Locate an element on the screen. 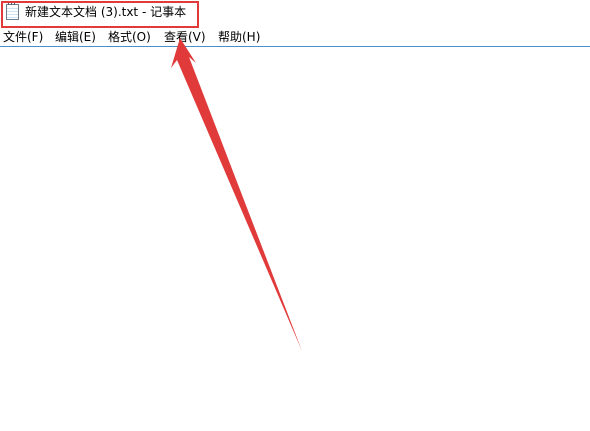  menu-help: 帮助(H) is located at coordinates (239, 37).